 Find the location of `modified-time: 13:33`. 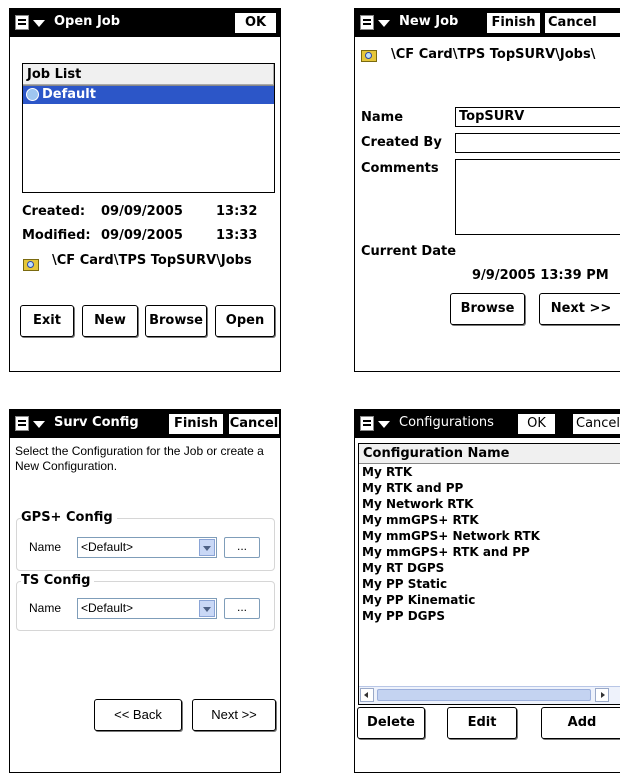

modified-time: 13:33 is located at coordinates (237, 235).